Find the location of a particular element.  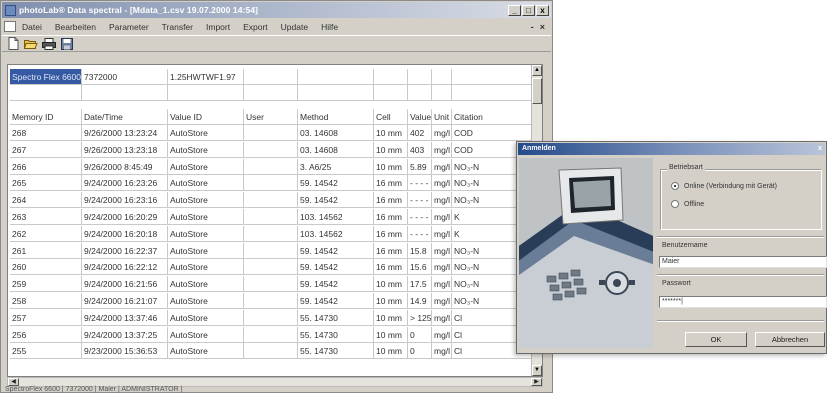

document-close-button: × is located at coordinates (542, 27).